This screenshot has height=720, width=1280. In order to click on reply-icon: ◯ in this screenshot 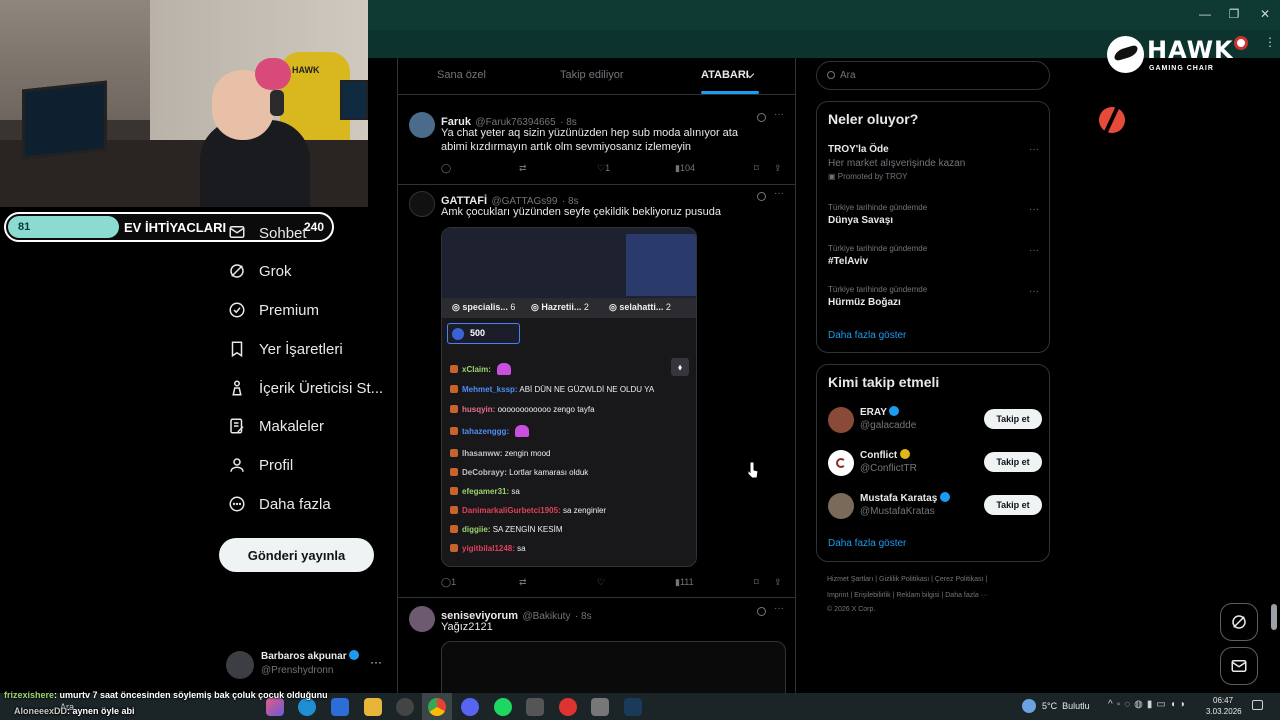, I will do `click(446, 168)`.